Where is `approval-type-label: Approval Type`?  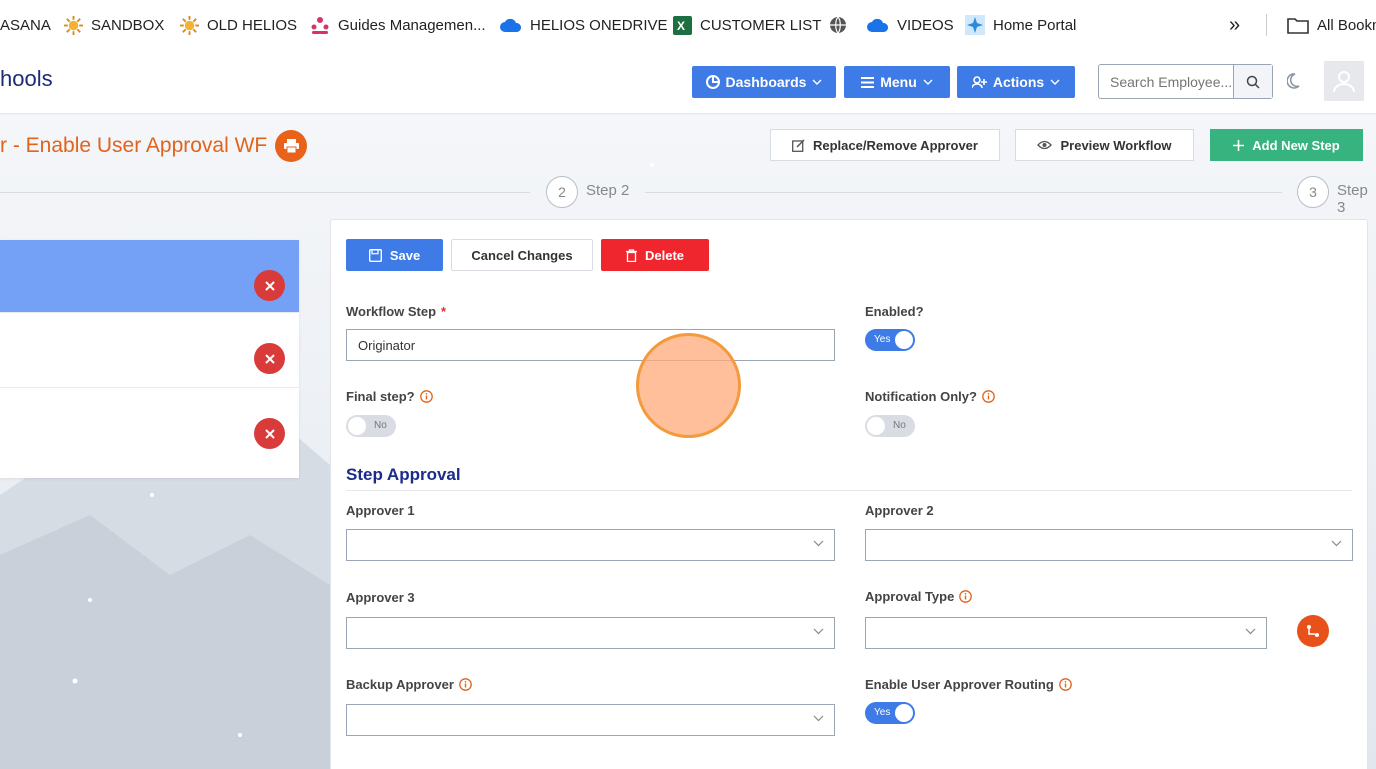
approval-type-label: Approval Type is located at coordinates (919, 596).